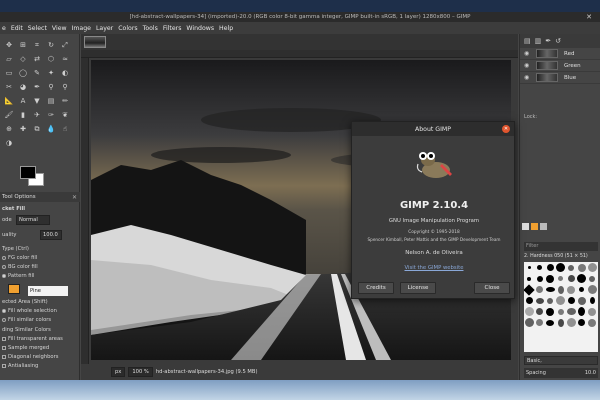 This screenshot has width=600, height=400. What do you see at coordinates (65, 101) in the screenshot?
I see `pencil-icon: ✏` at bounding box center [65, 101].